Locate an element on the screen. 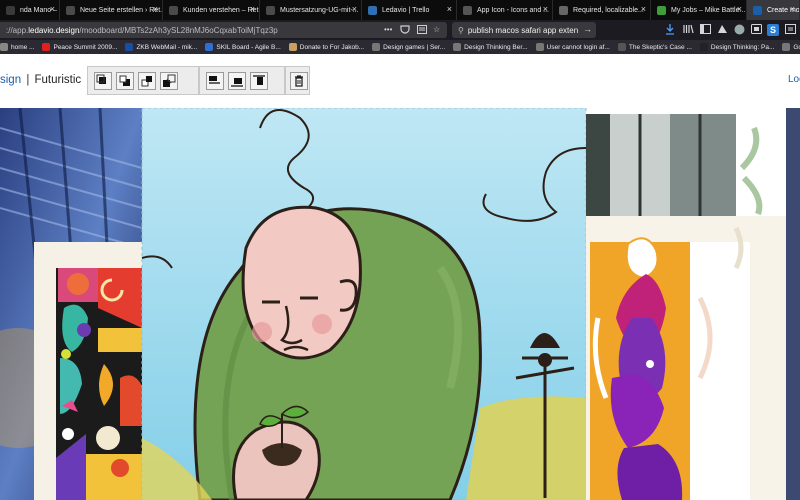 This screenshot has width=800, height=500. search-value: publish macos safari app exten is located at coordinates (523, 30).